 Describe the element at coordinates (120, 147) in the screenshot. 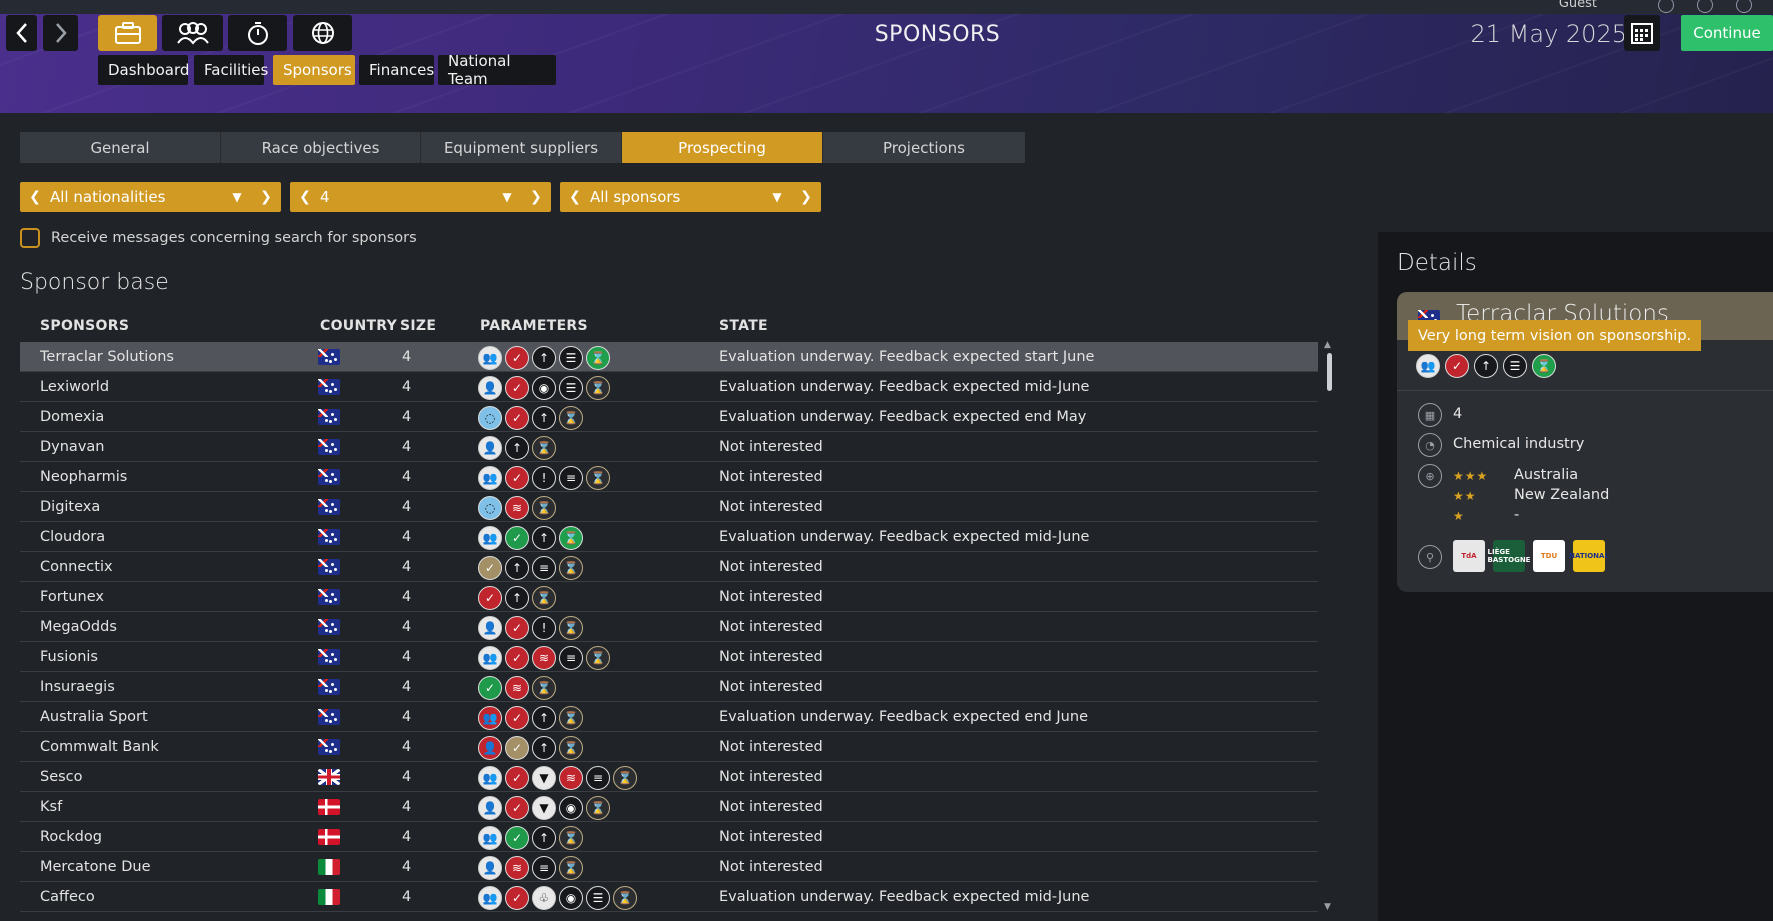

I see `tab-general: General` at that location.